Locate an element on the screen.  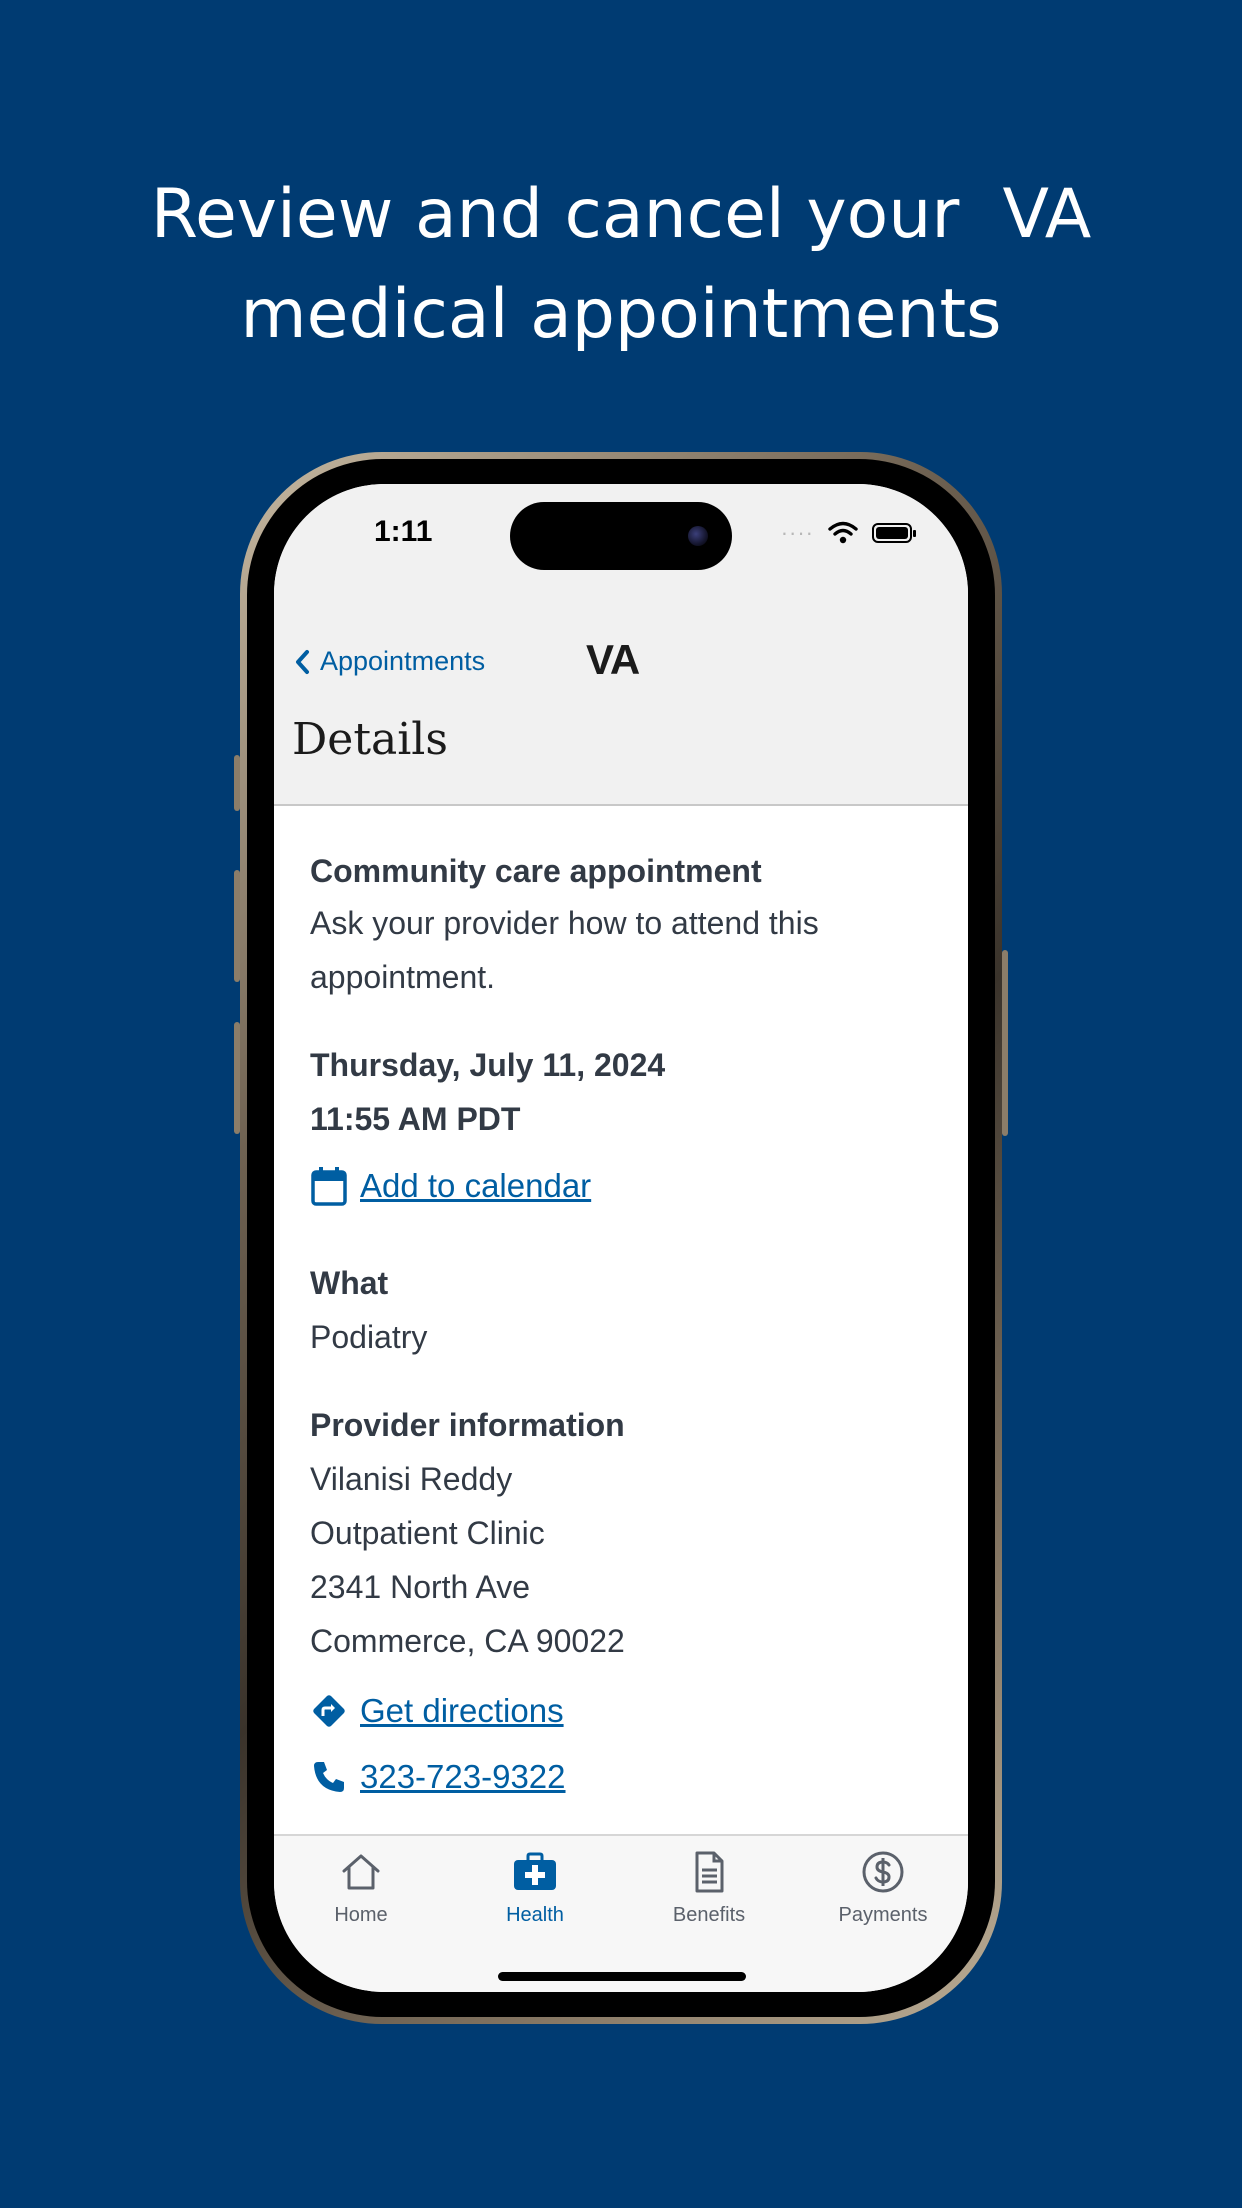
promo-headline-line-2: medical appointments is located at coordinates (621, 314).